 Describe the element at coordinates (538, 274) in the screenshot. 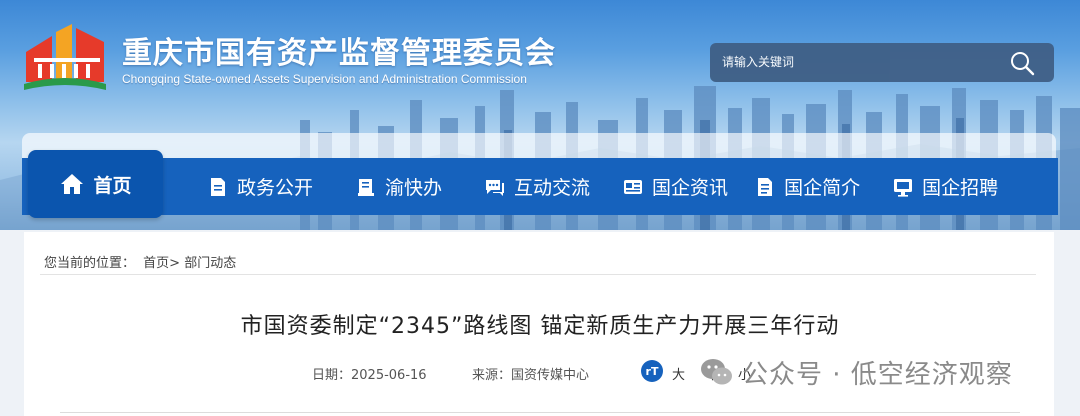

I see `breadcrumb-divider` at that location.